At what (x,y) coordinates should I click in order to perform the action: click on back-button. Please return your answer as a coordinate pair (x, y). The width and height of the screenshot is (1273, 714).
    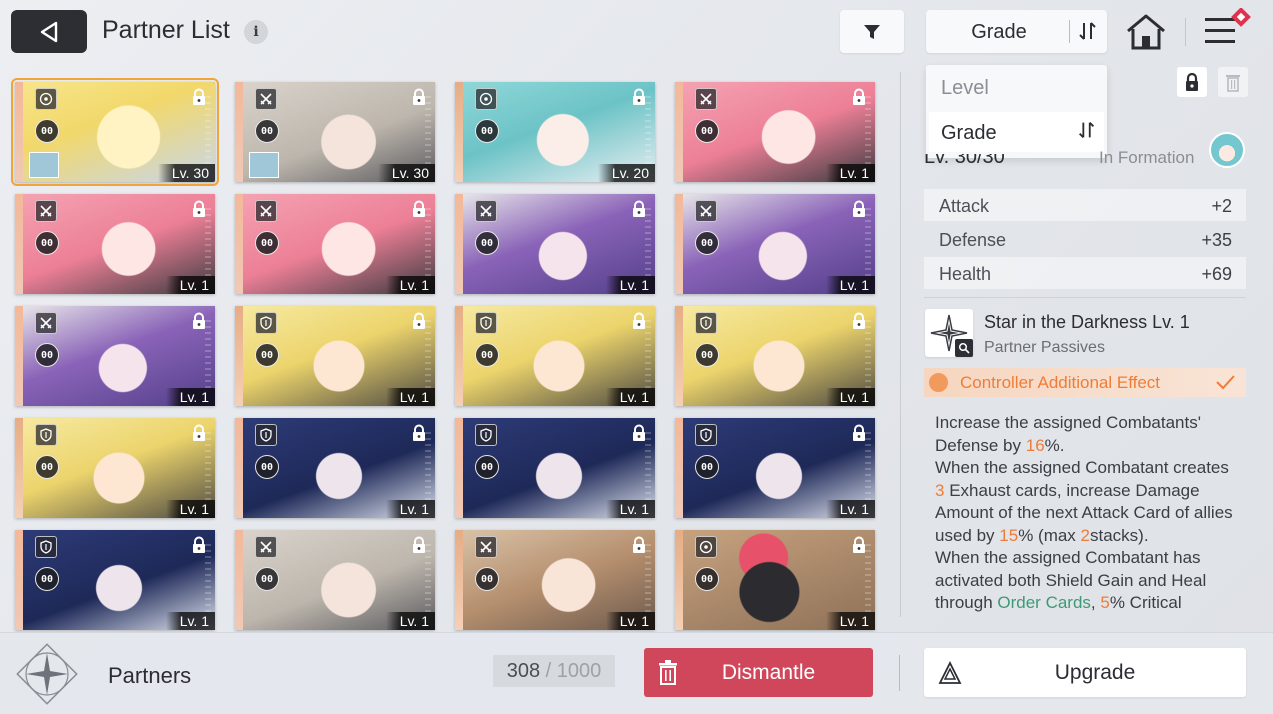
    Looking at the image, I should click on (49, 31).